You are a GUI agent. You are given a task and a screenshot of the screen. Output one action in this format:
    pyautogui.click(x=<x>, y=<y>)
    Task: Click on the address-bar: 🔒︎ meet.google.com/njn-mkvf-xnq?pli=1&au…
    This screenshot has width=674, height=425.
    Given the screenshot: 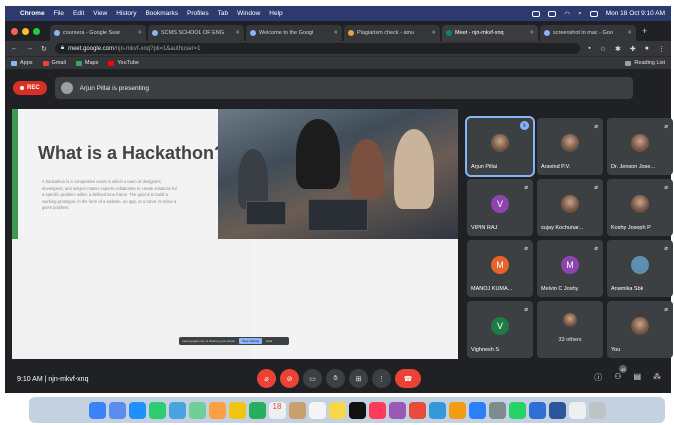 What is the action you would take?
    pyautogui.click(x=317, y=48)
    